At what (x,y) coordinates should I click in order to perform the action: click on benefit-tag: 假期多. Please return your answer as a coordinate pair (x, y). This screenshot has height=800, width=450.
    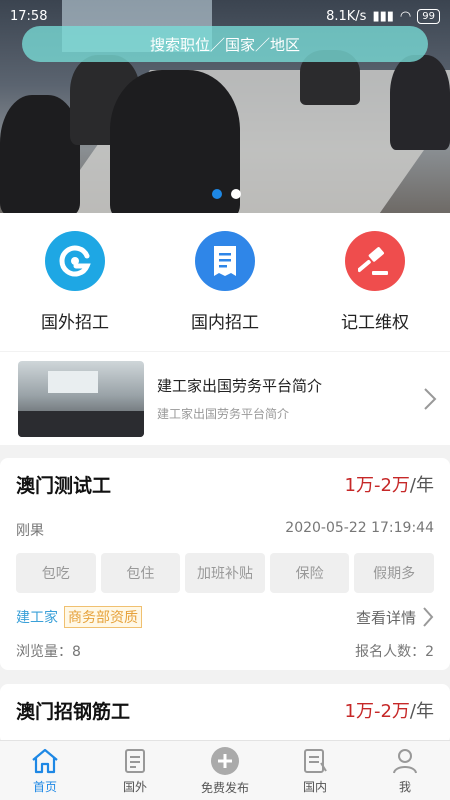
    Looking at the image, I should click on (394, 573).